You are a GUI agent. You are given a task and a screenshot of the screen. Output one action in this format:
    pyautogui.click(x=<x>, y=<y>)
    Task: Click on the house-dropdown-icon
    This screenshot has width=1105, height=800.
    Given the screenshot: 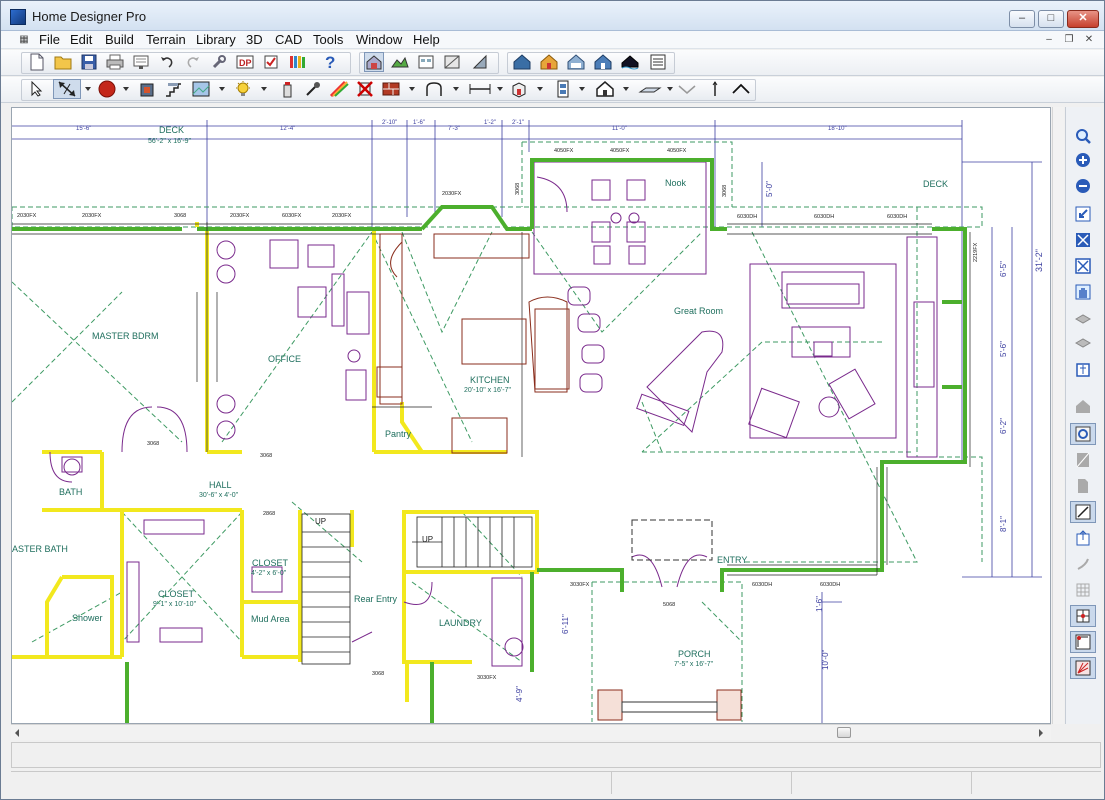 What is the action you would take?
    pyautogui.click(x=626, y=89)
    